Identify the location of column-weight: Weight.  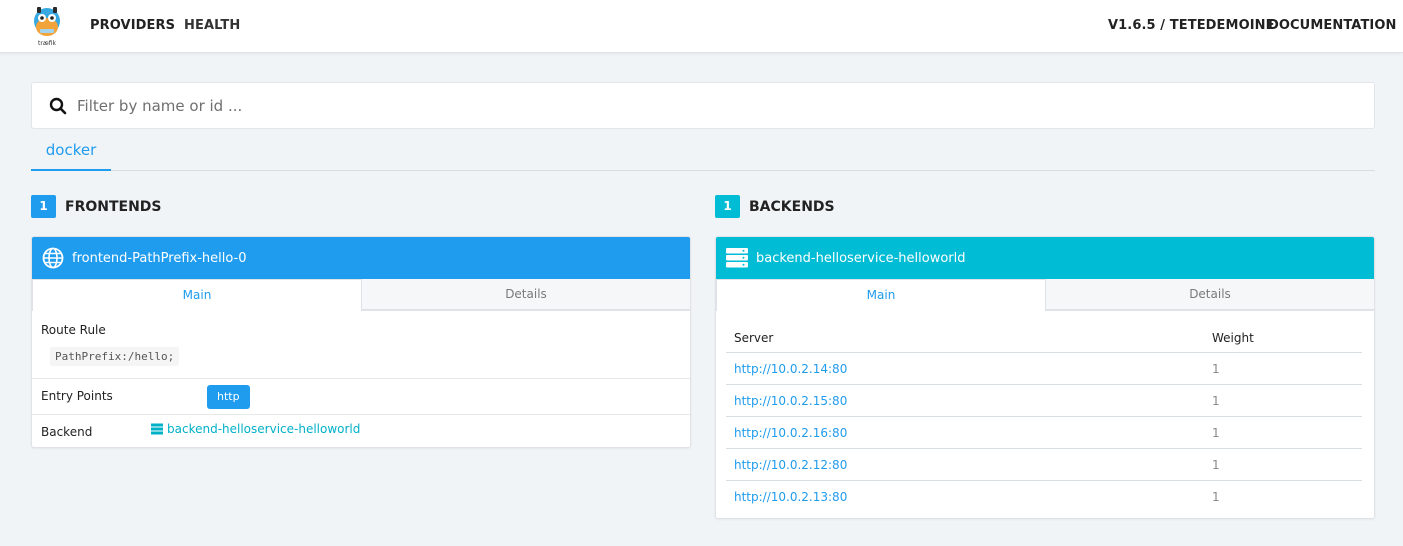
(1233, 338).